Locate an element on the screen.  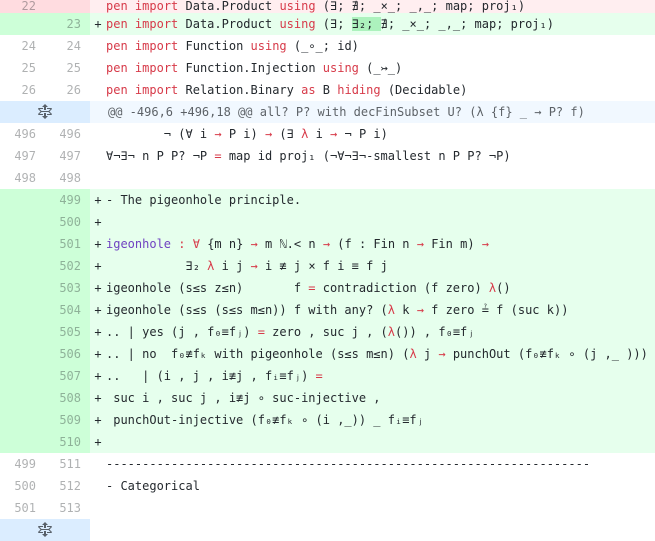
new-line-number: 510 is located at coordinates (67, 442).